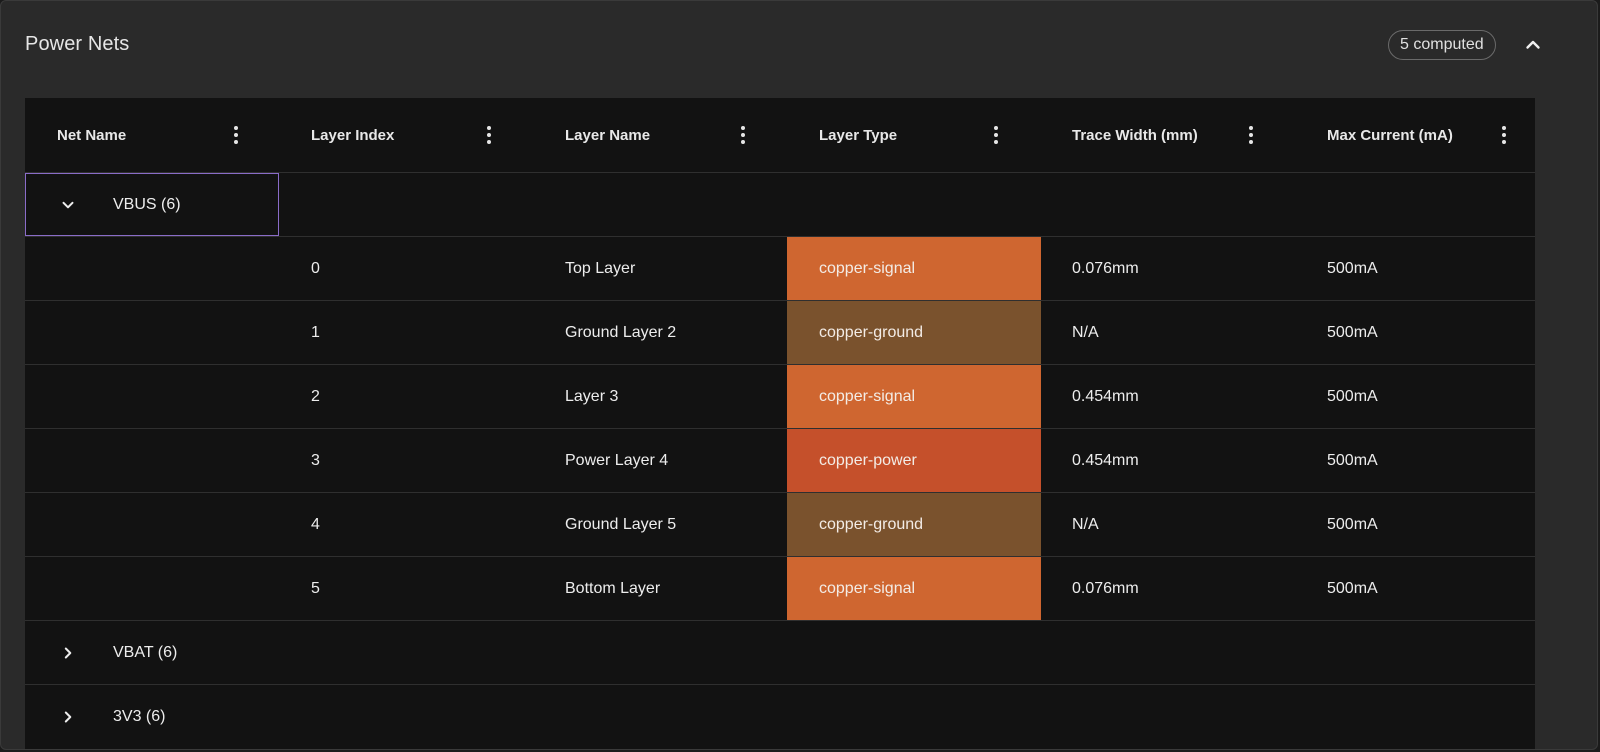 The image size is (1600, 752). I want to click on column-header-layer-index: Layer Index, so click(352, 135).